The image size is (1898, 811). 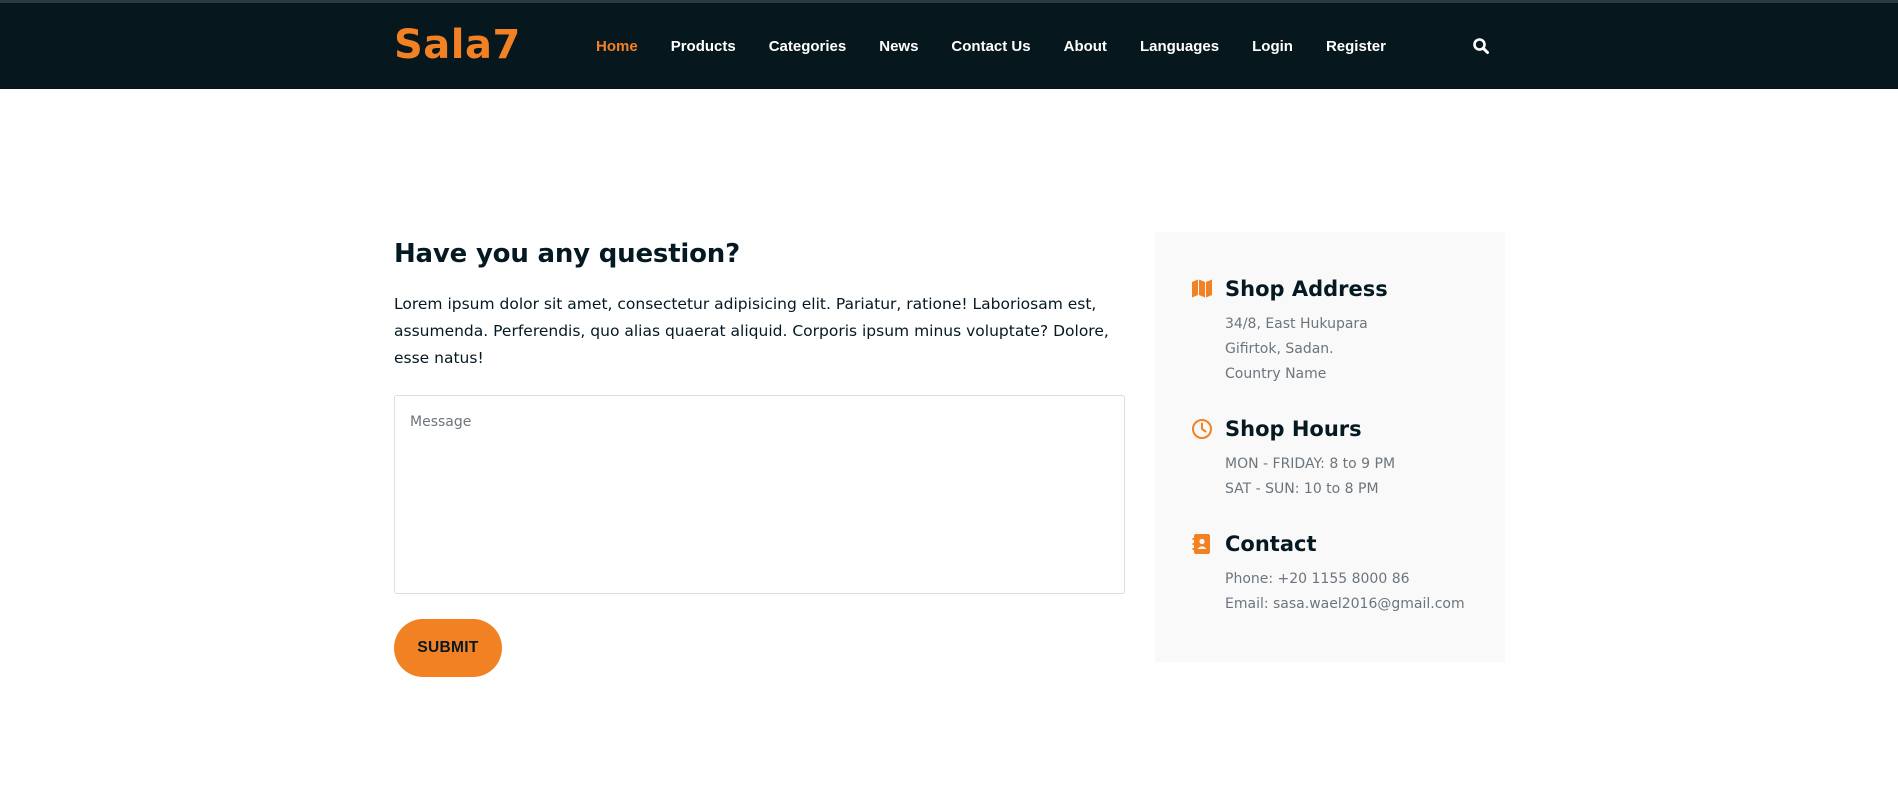 I want to click on nav-item-about: About, so click(x=1085, y=47).